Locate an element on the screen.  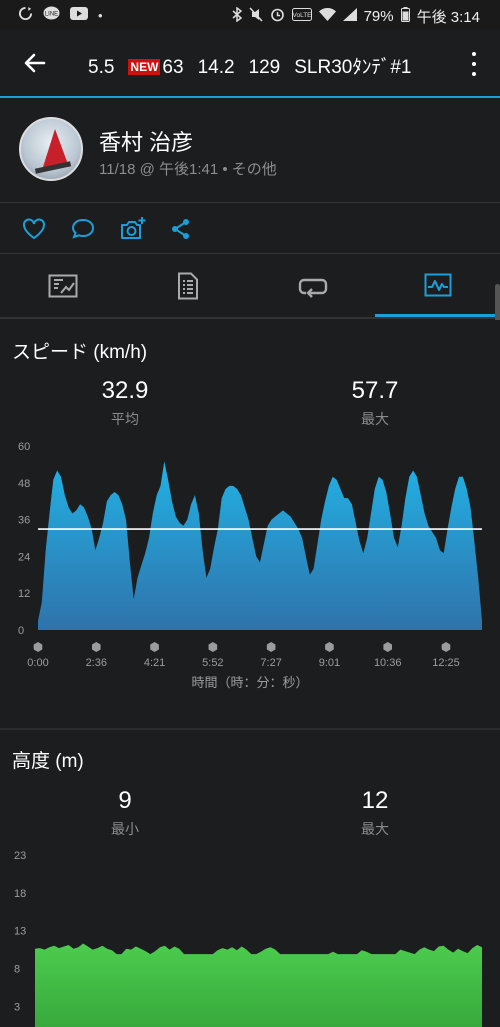
notification-icons: LINE • is located at coordinates (60, 15).